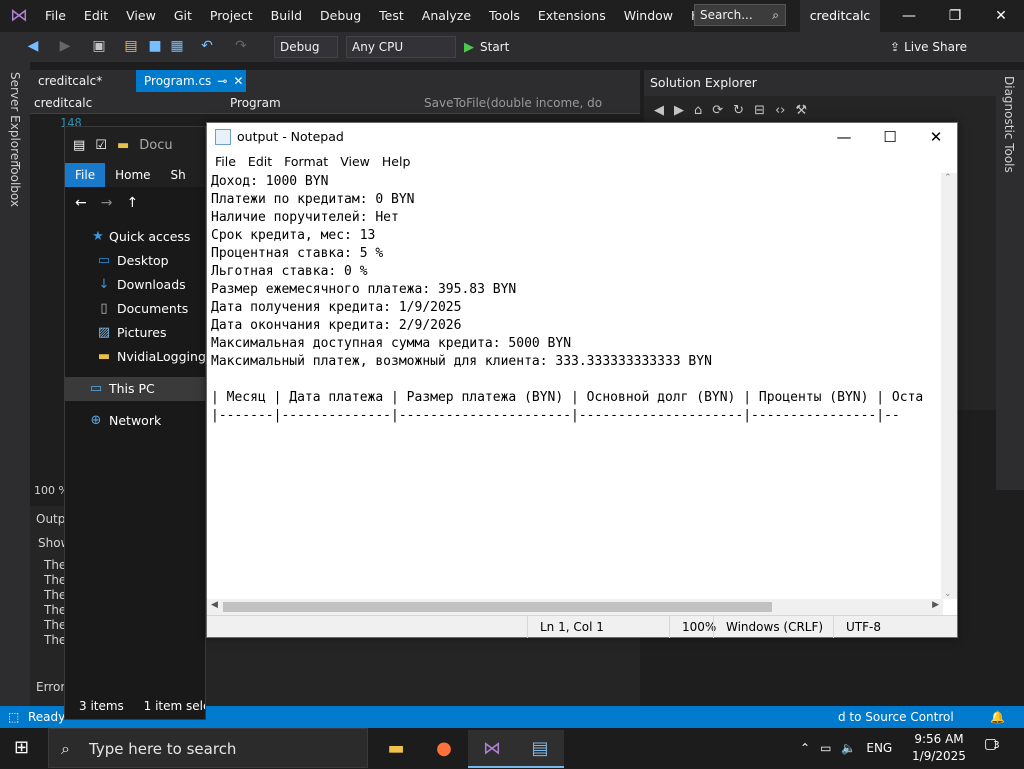  What do you see at coordinates (222, 81) in the screenshot?
I see `pin-icon: ⊸` at bounding box center [222, 81].